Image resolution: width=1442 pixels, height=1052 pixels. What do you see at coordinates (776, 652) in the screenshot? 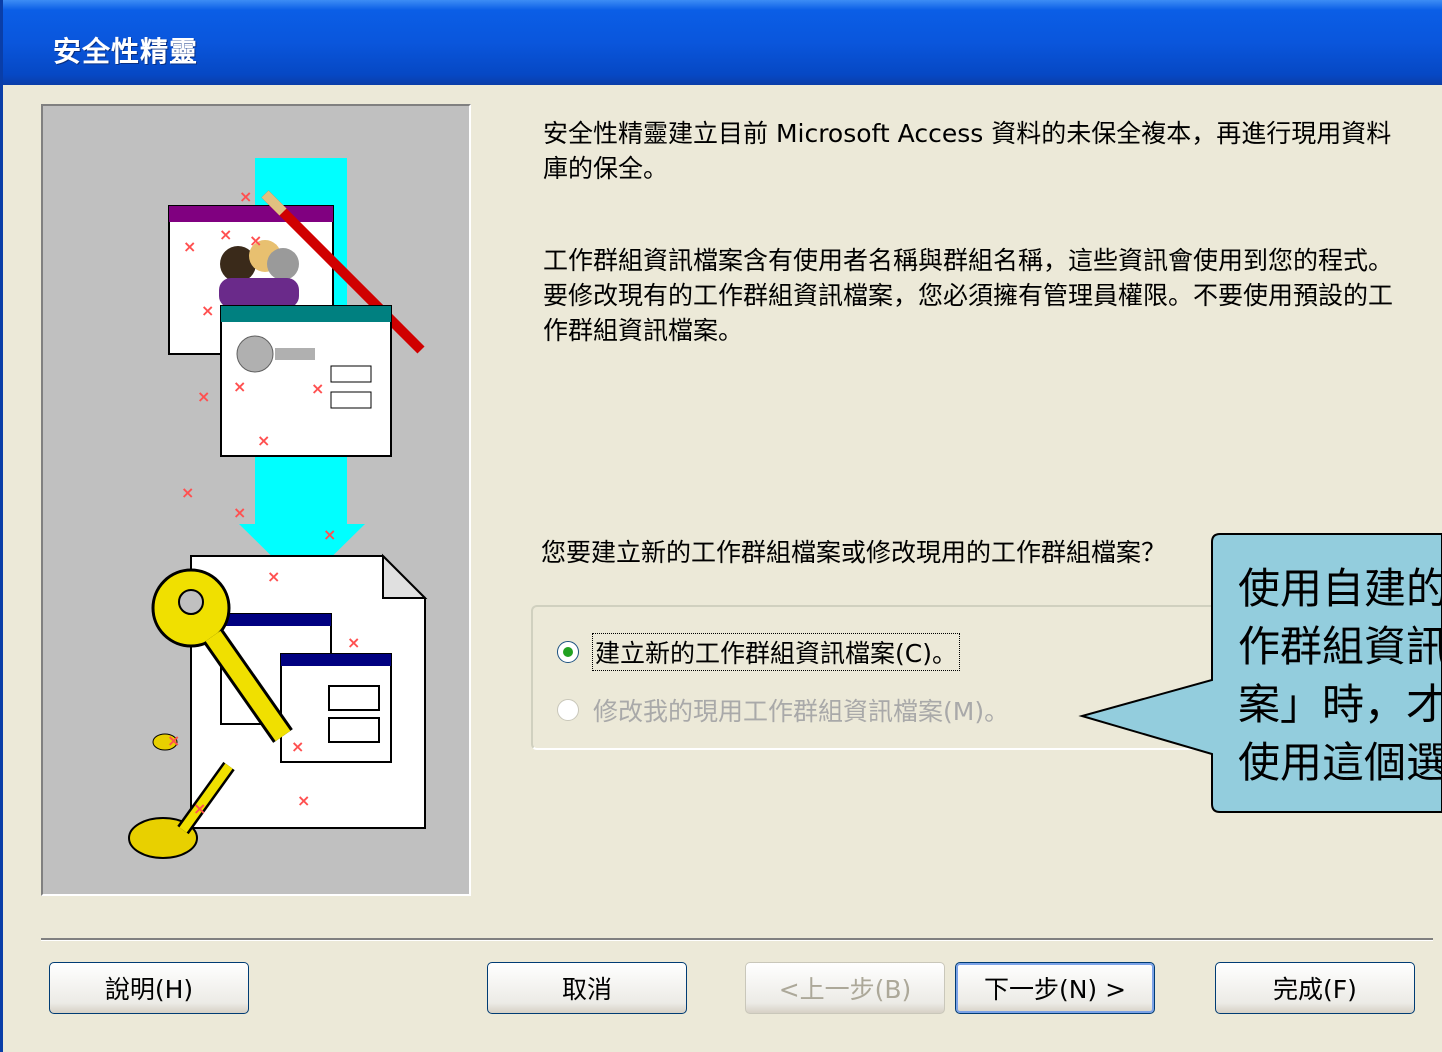
I see `option-create-new-label: 建立新的工作群組資訊檔案(C)。` at bounding box center [776, 652].